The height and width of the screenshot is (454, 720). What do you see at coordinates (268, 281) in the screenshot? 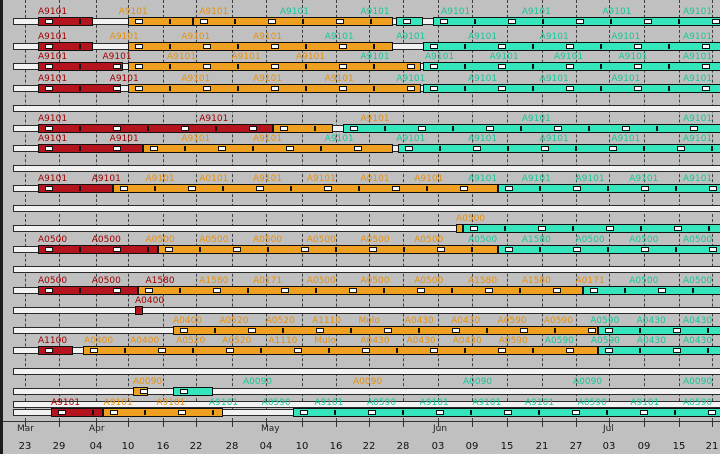
I see `assignment-label: A0171` at bounding box center [268, 281].